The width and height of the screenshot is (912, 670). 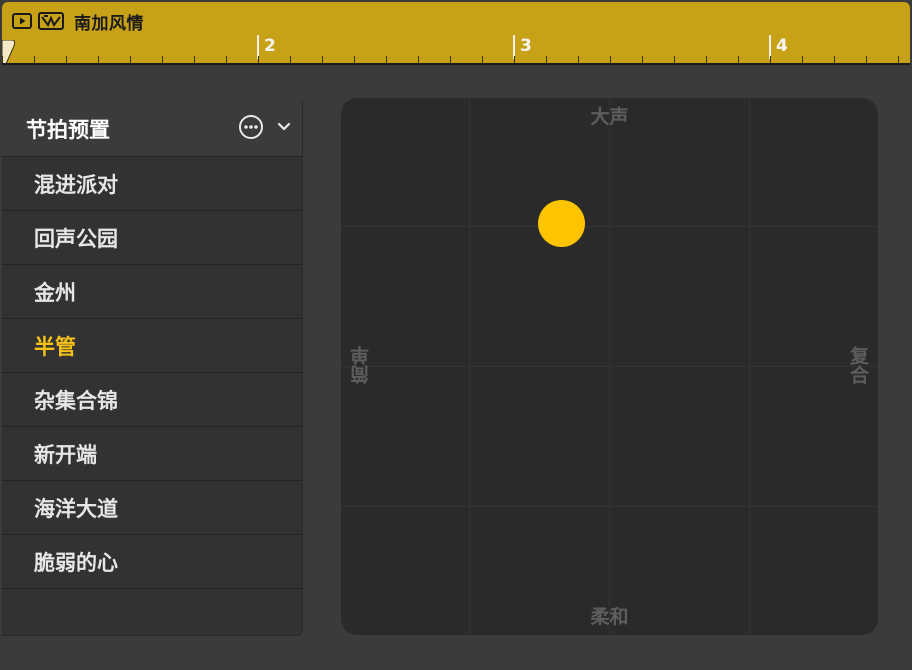 What do you see at coordinates (609, 617) in the screenshot?
I see `pad-label-soft: 柔和` at bounding box center [609, 617].